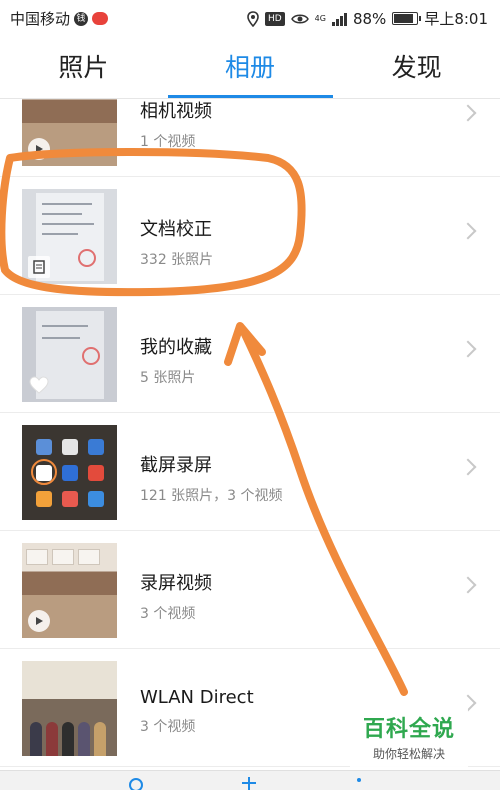 The width and height of the screenshot is (500, 790). I want to click on album-name: 文档校正, so click(176, 229).